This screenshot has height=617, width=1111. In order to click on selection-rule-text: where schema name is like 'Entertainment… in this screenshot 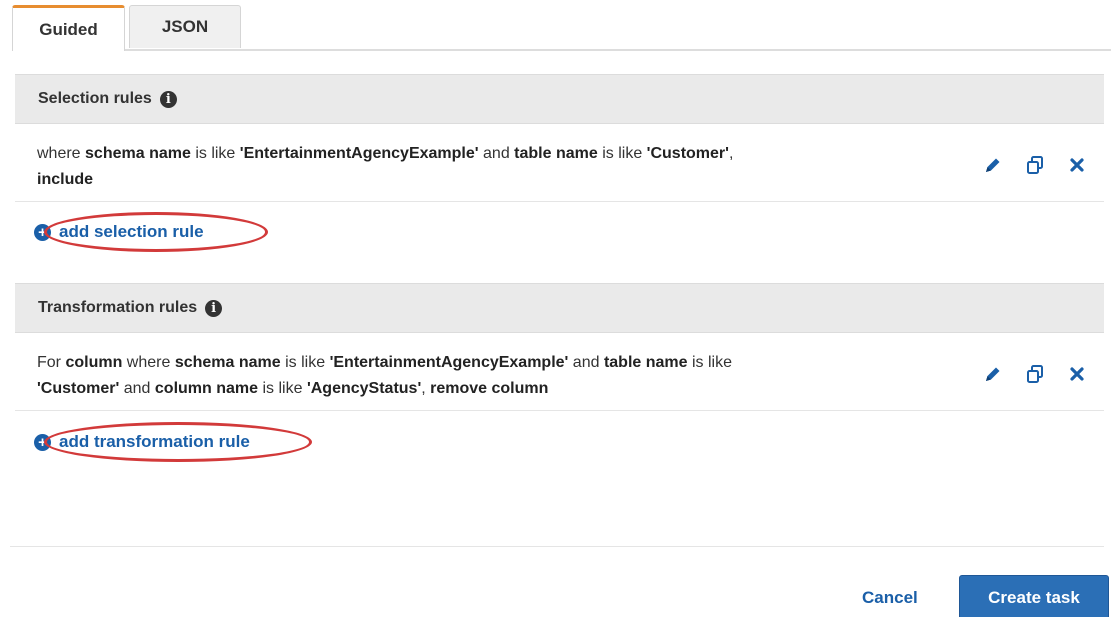, I will do `click(385, 166)`.